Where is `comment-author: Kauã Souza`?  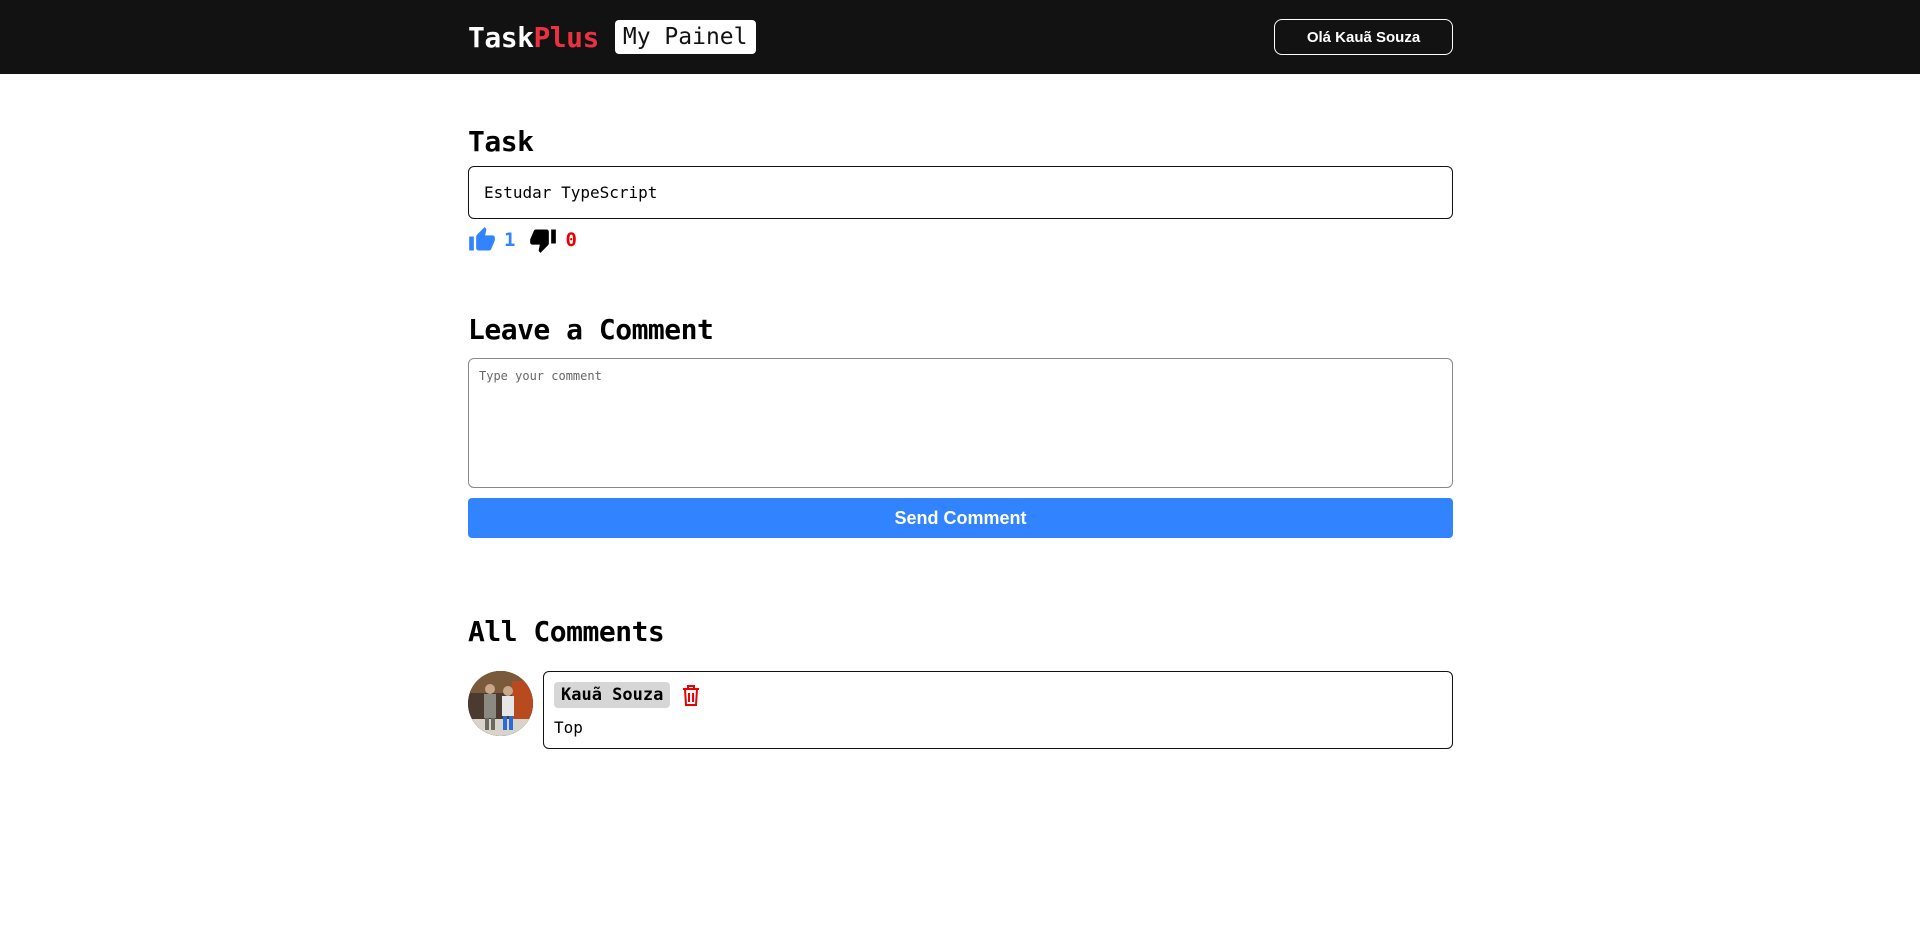
comment-author: Kauã Souza is located at coordinates (612, 695).